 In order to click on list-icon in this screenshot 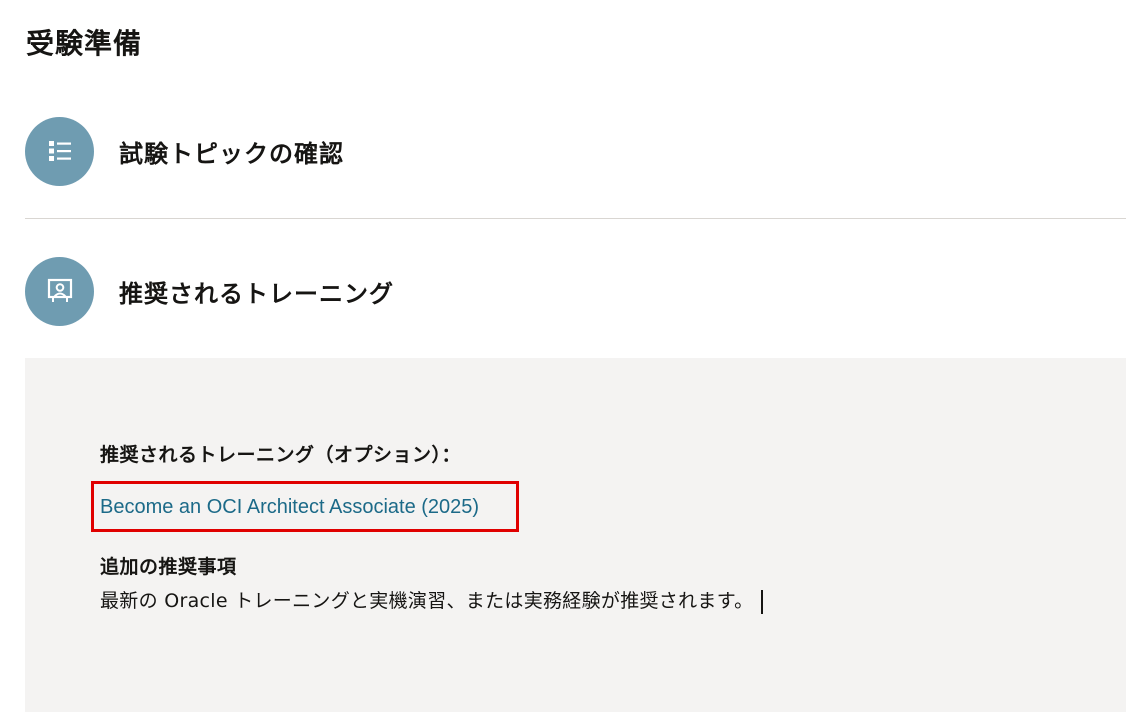, I will do `click(59, 151)`.